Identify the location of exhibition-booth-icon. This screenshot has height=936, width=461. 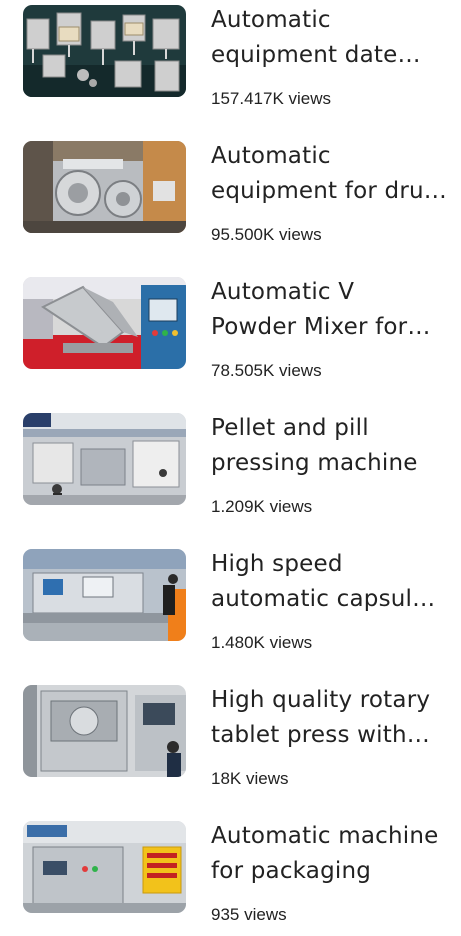
(104, 459).